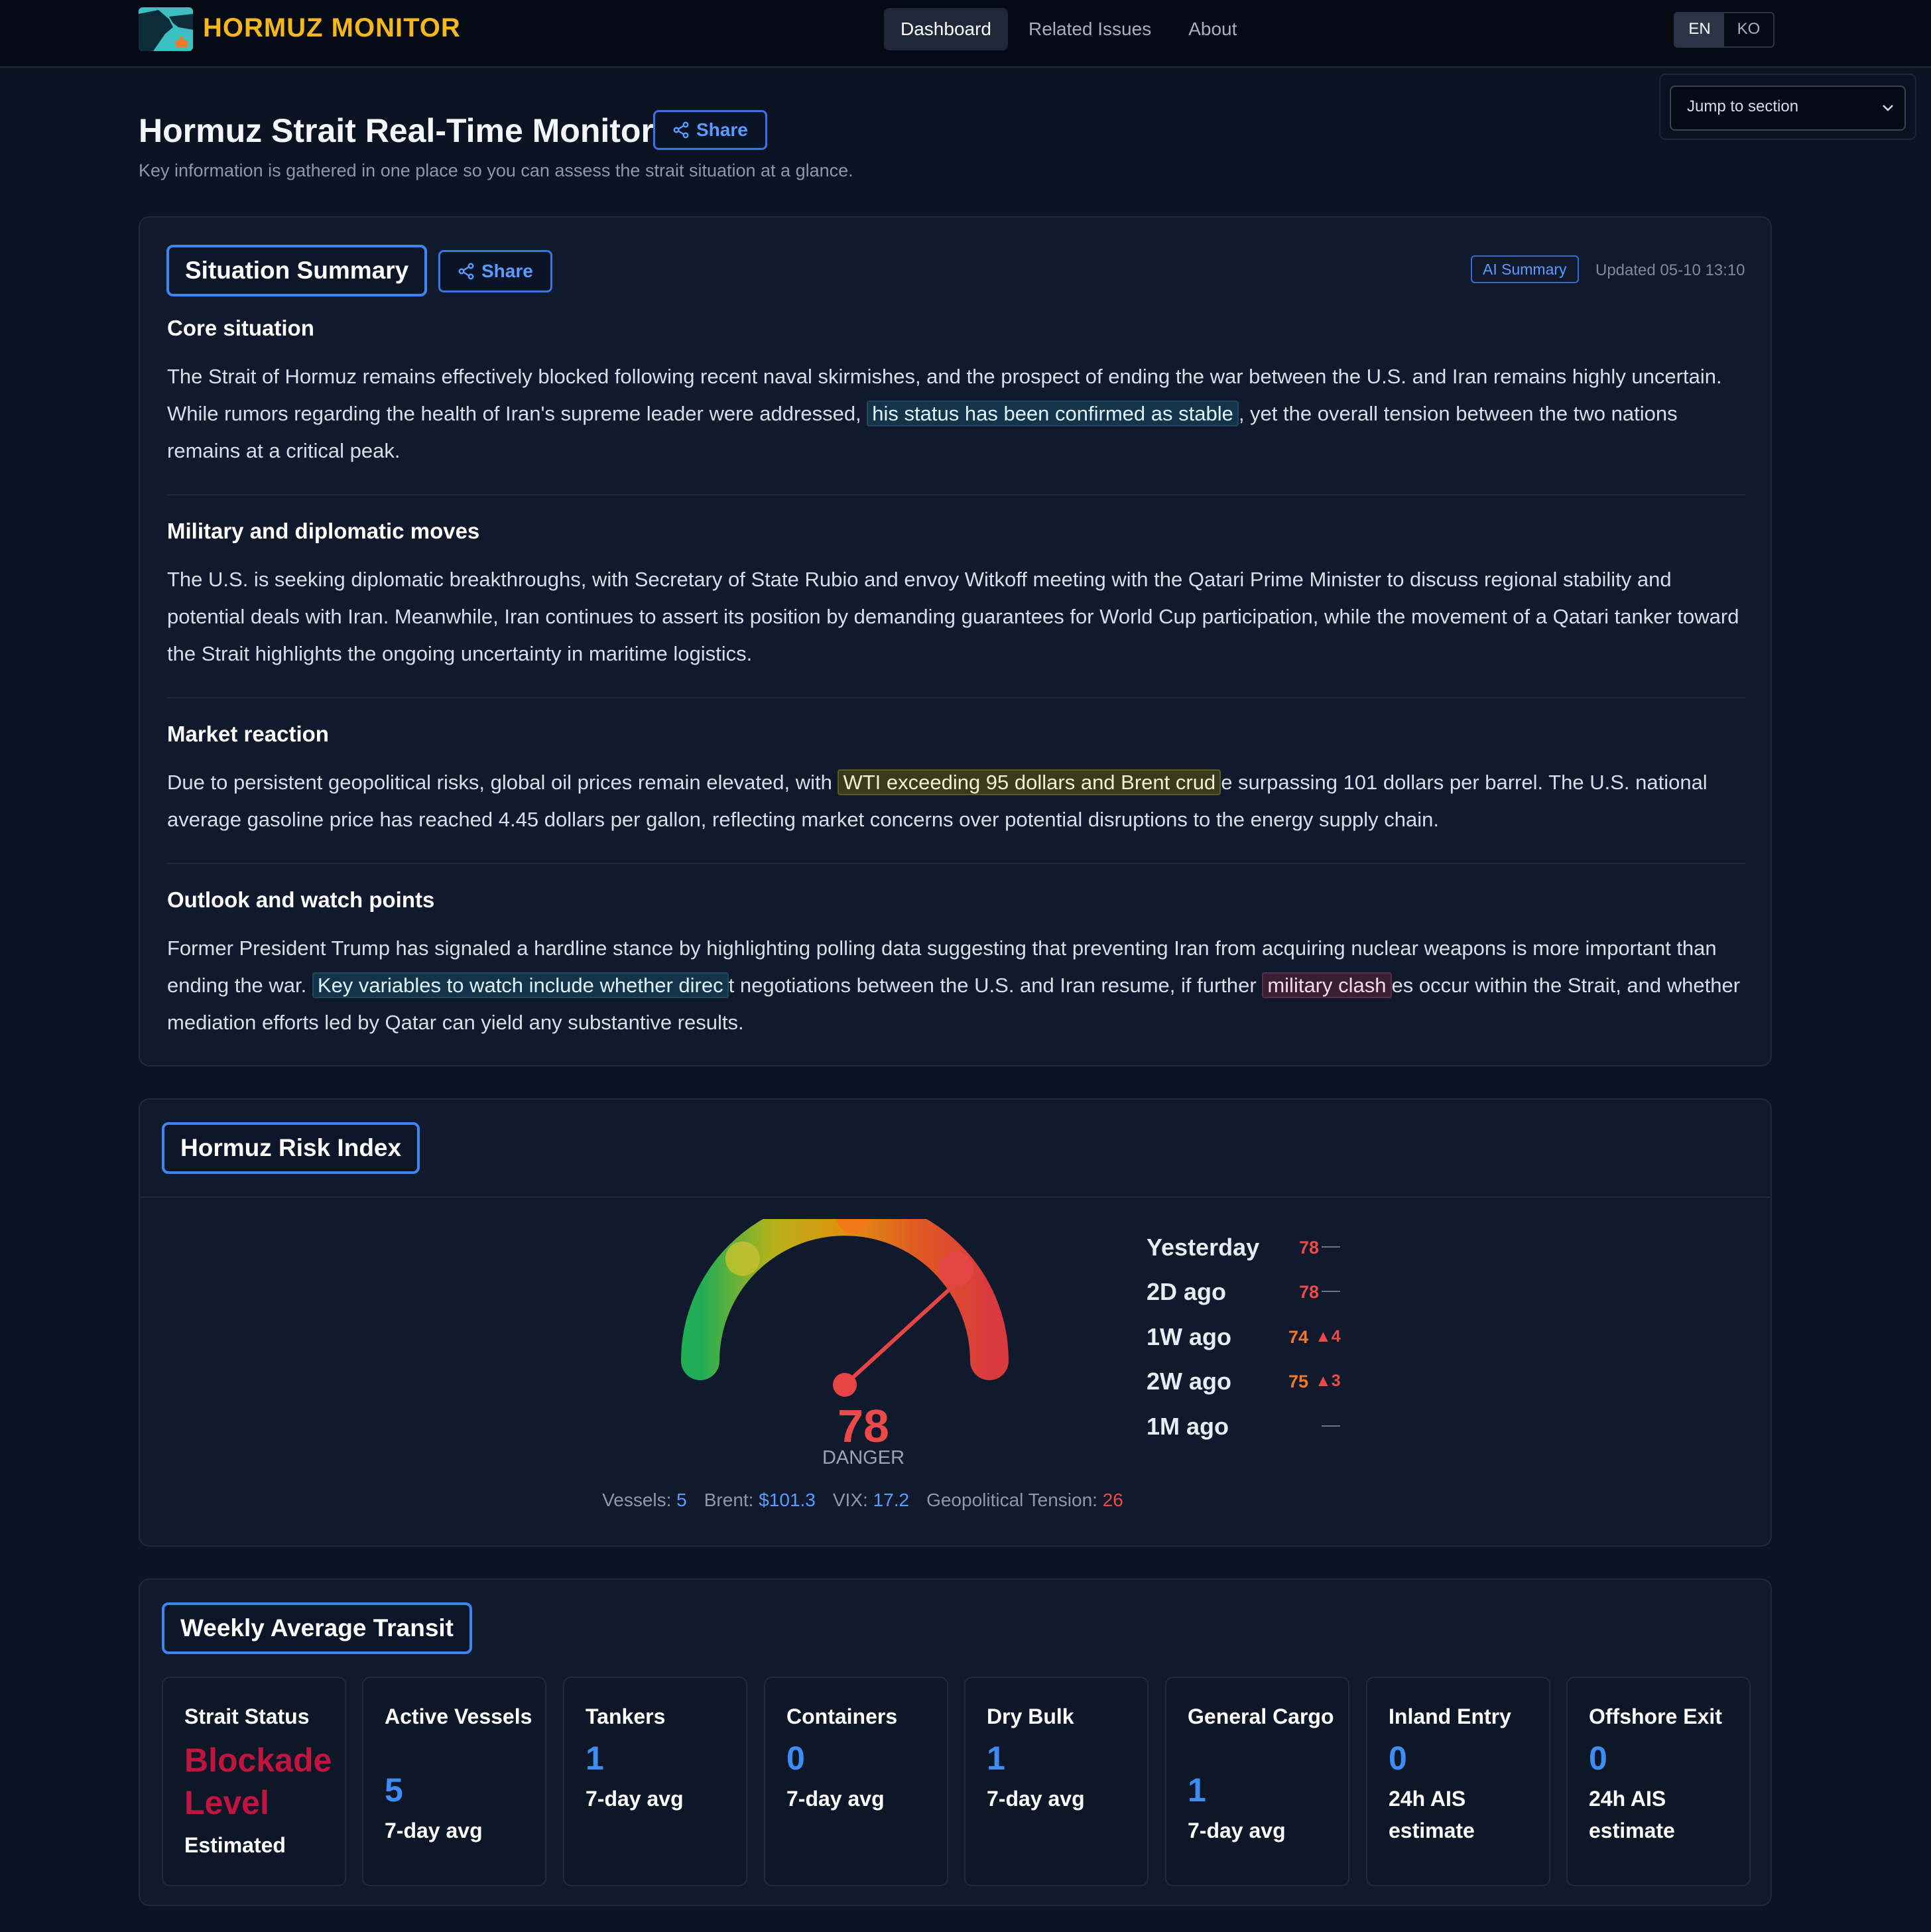 This screenshot has width=1931, height=1932. Describe the element at coordinates (1888, 108) in the screenshot. I see `chevron-down-icon` at that location.